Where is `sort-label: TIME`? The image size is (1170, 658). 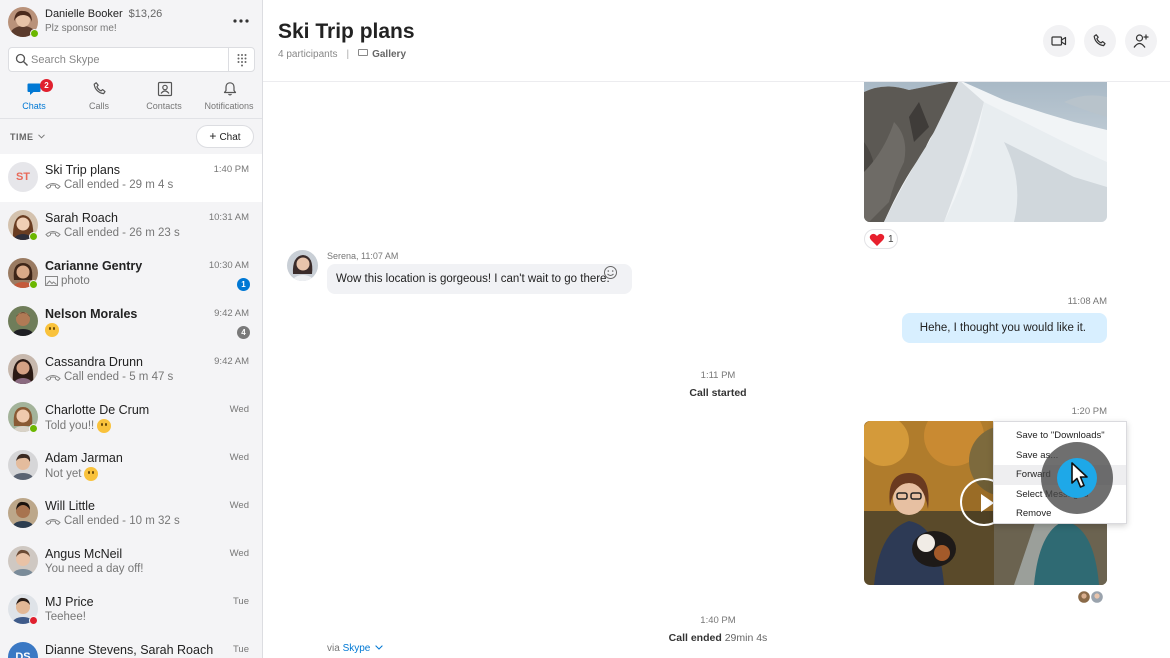
sort-label: TIME is located at coordinates (22, 137).